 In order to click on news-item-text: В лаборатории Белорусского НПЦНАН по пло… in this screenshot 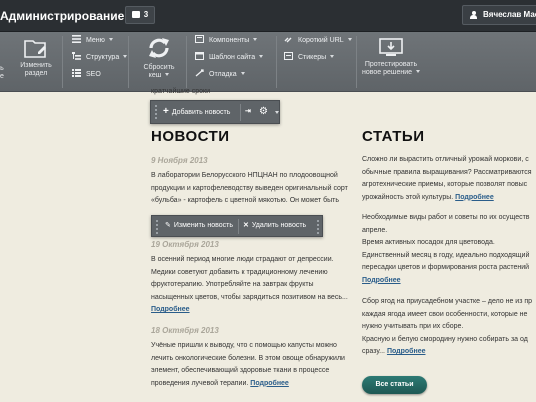, I will do `click(249, 188)`.